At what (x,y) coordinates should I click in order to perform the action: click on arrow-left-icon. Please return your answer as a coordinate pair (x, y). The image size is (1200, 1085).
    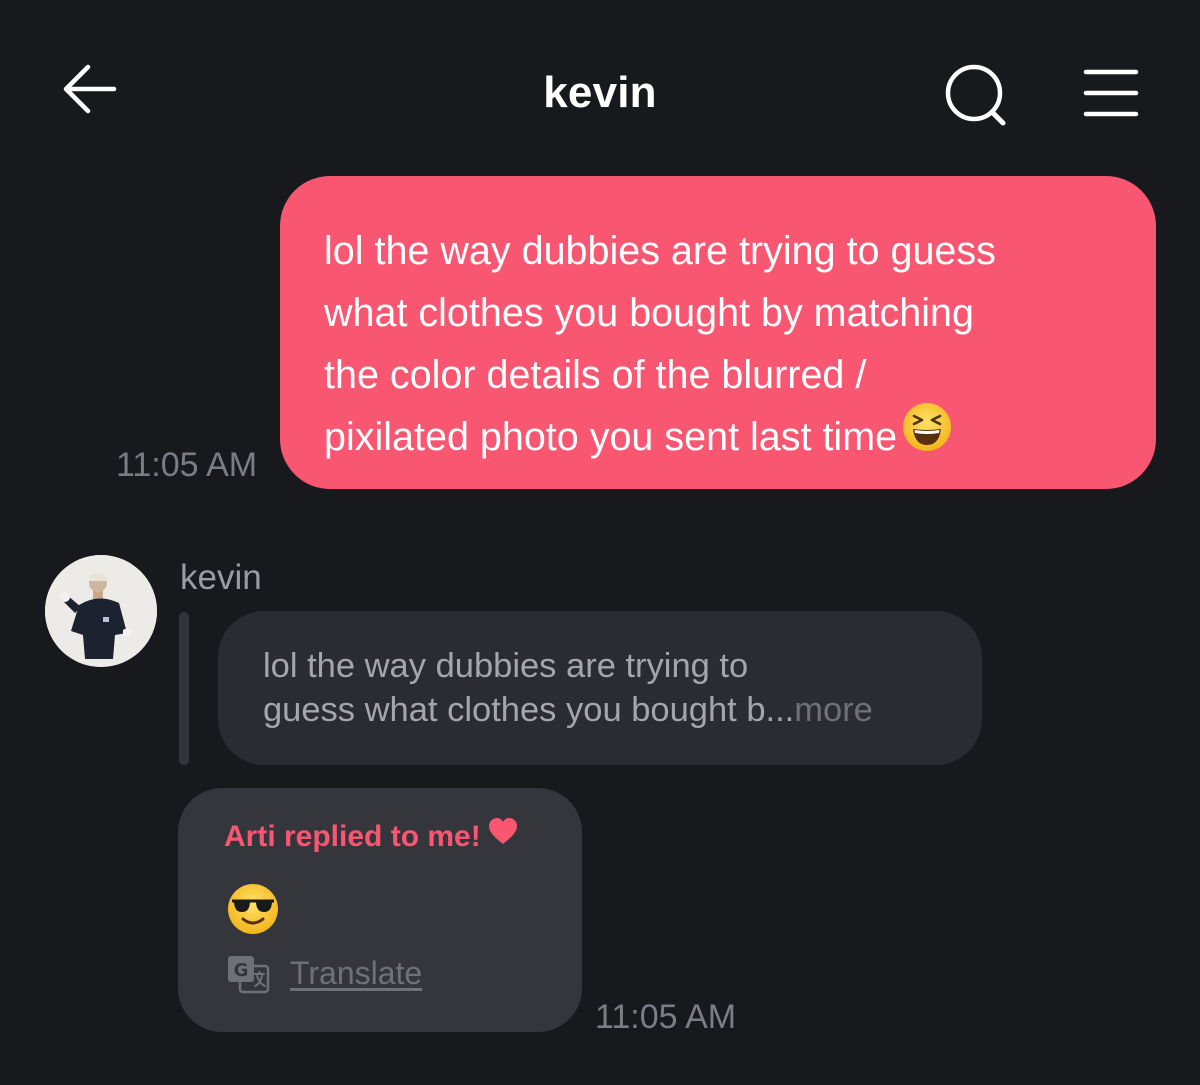
    Looking at the image, I should click on (90, 89).